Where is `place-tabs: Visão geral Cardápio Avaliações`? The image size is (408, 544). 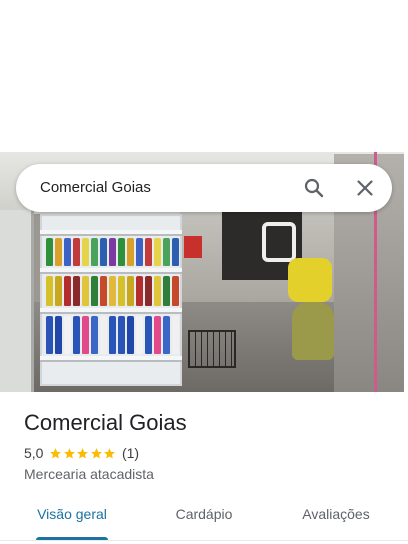
place-tabs: Visão geral Cardápio Avaliações is located at coordinates (204, 520).